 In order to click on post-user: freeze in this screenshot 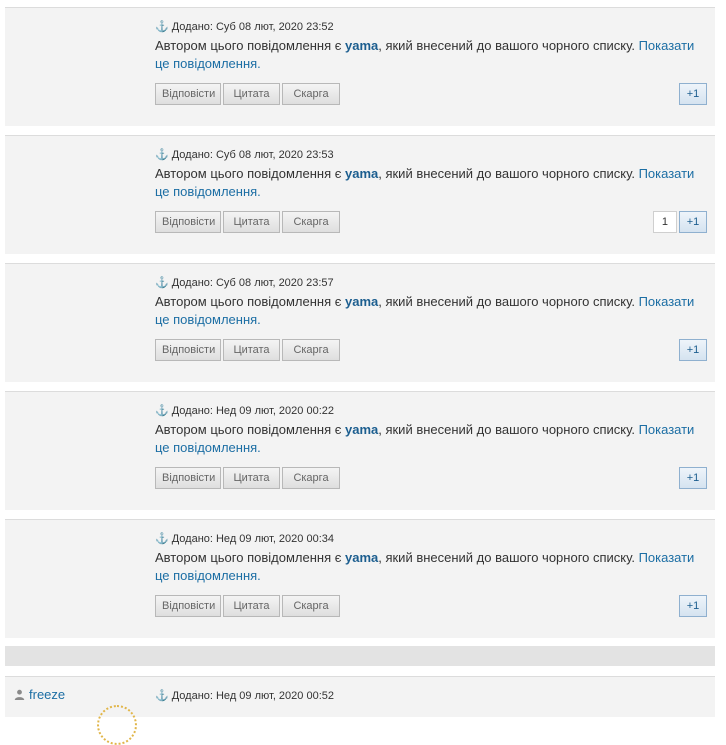, I will do `click(39, 694)`.